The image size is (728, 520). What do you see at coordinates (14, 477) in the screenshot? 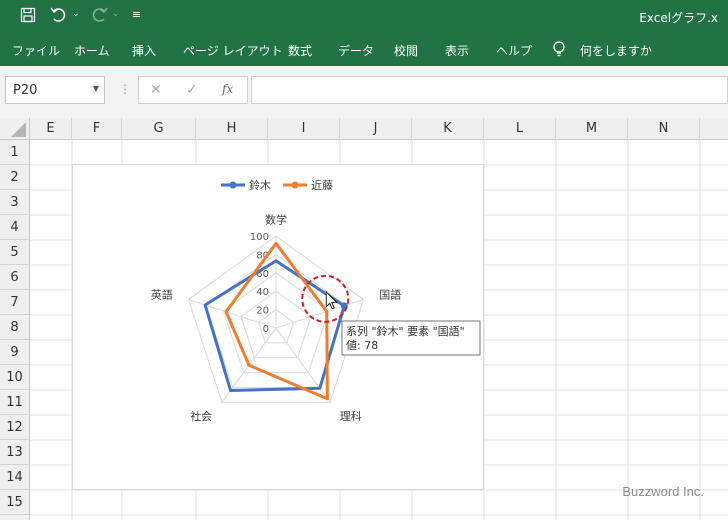
I see `row-header-14: 14` at bounding box center [14, 477].